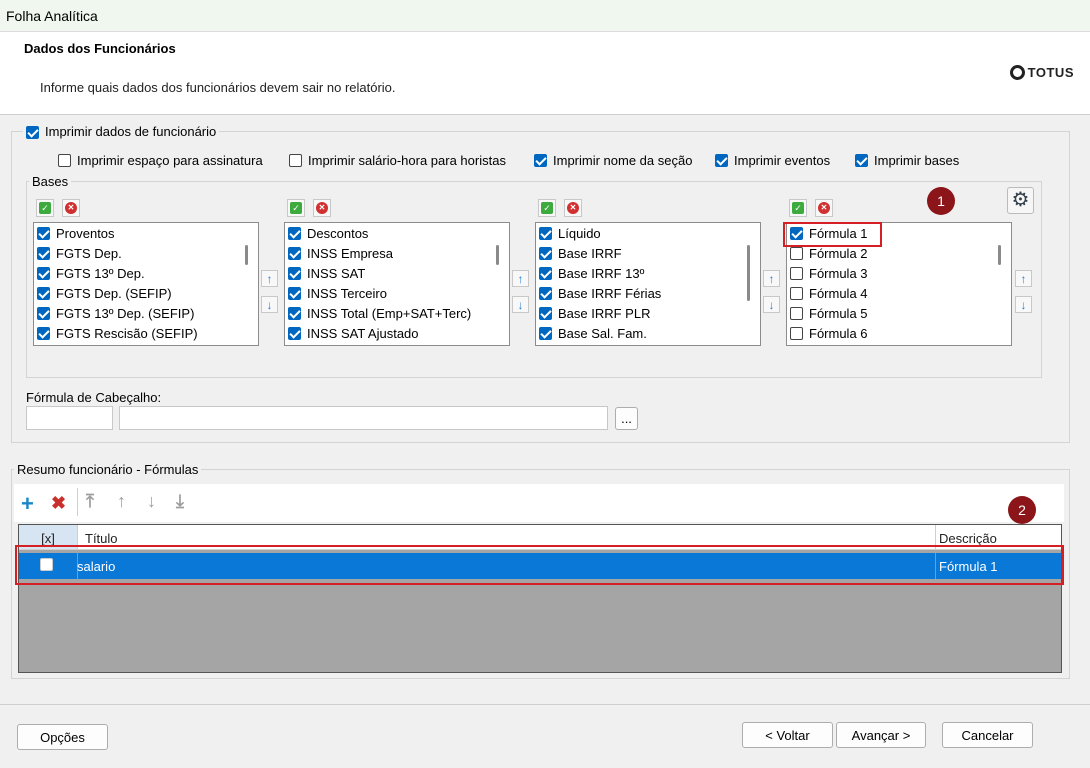 The width and height of the screenshot is (1090, 768). What do you see at coordinates (246, 255) in the screenshot?
I see `list1-scrollbar-thumb` at bounding box center [246, 255].